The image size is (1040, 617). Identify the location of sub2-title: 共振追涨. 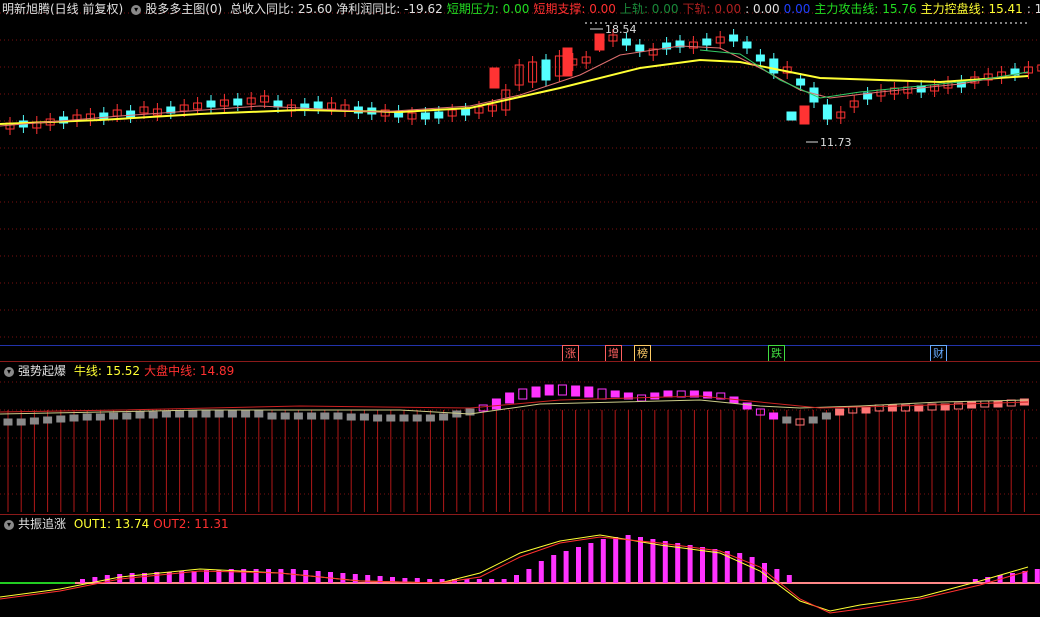
(42, 524).